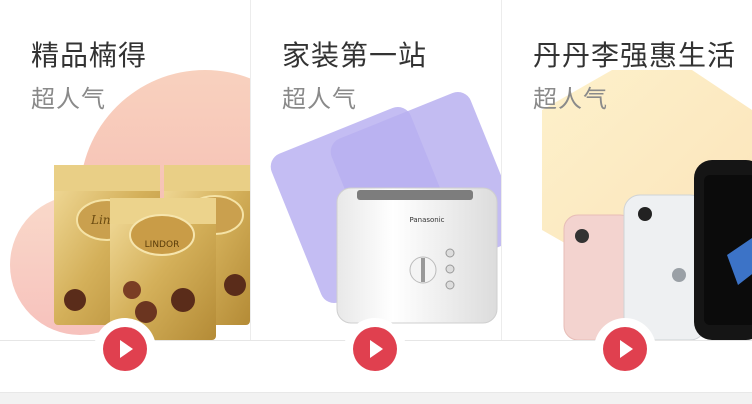 Image resolution: width=752 pixels, height=404 pixels. Describe the element at coordinates (635, 55) in the screenshot. I see `card-title: 丹丹李强惠生活` at that location.